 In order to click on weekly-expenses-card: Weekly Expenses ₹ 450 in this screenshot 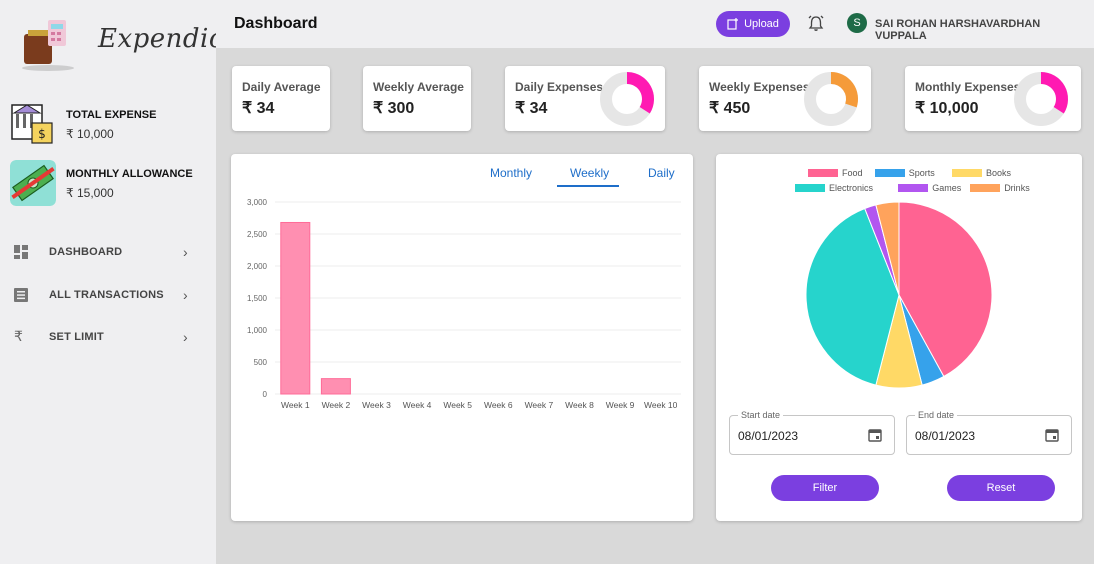, I will do `click(785, 98)`.